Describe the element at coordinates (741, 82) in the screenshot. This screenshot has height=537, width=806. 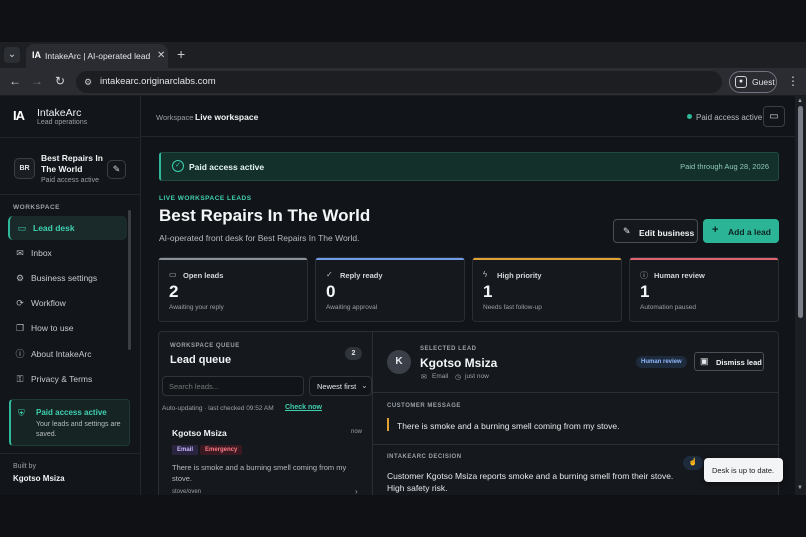
I see `profile-icon: ●` at that location.